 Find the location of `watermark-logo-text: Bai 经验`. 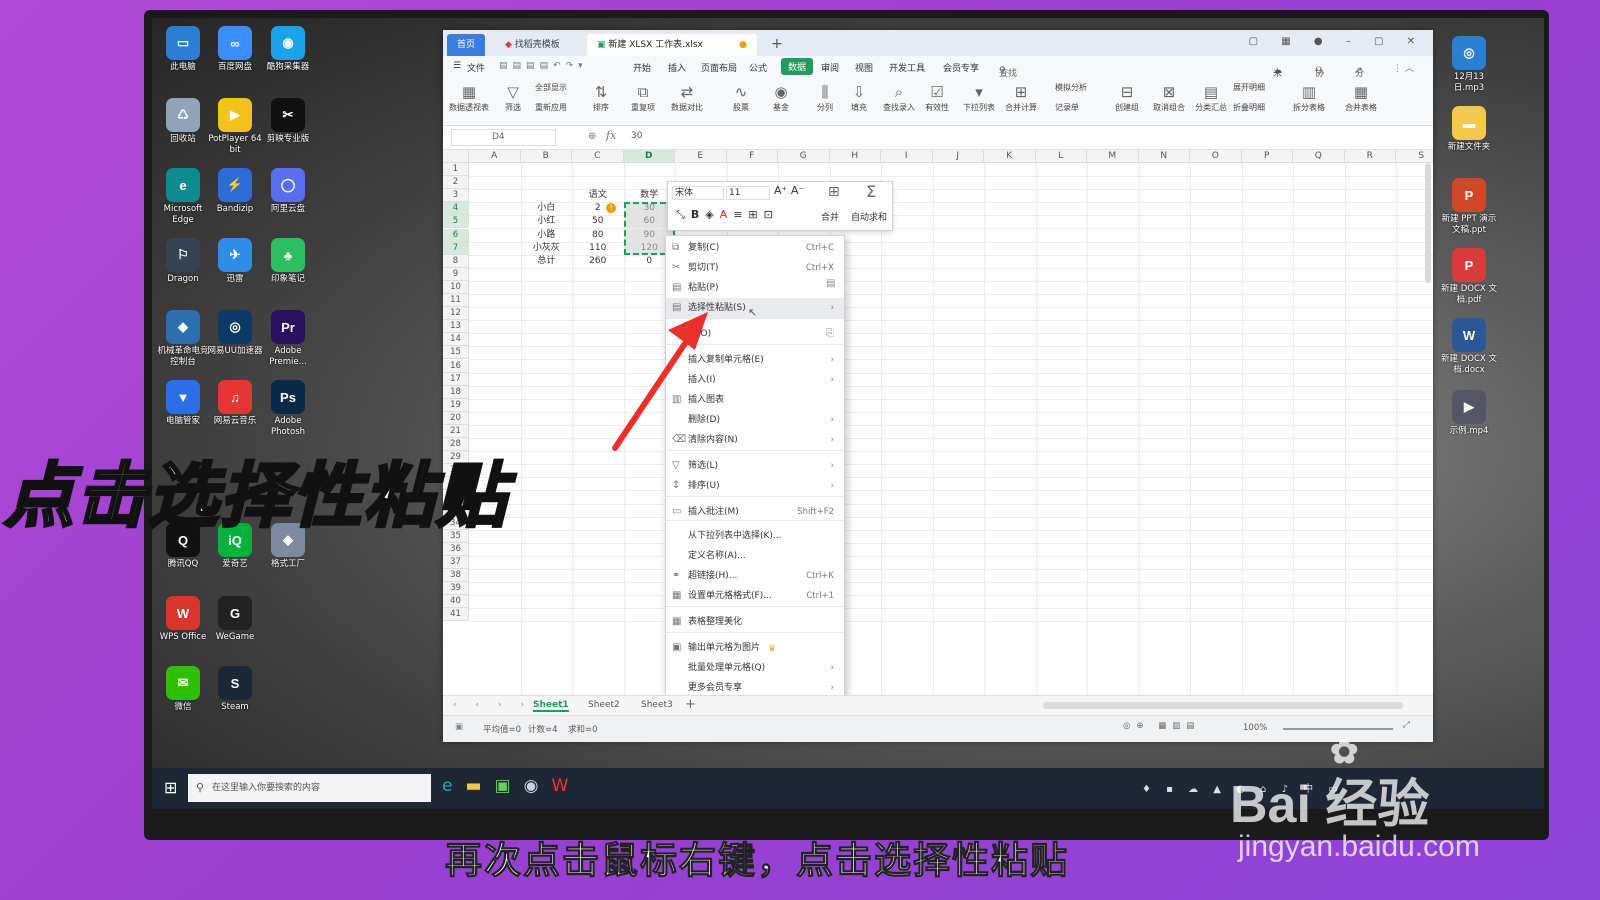

watermark-logo-text: Bai 经验 is located at coordinates (1330, 805).